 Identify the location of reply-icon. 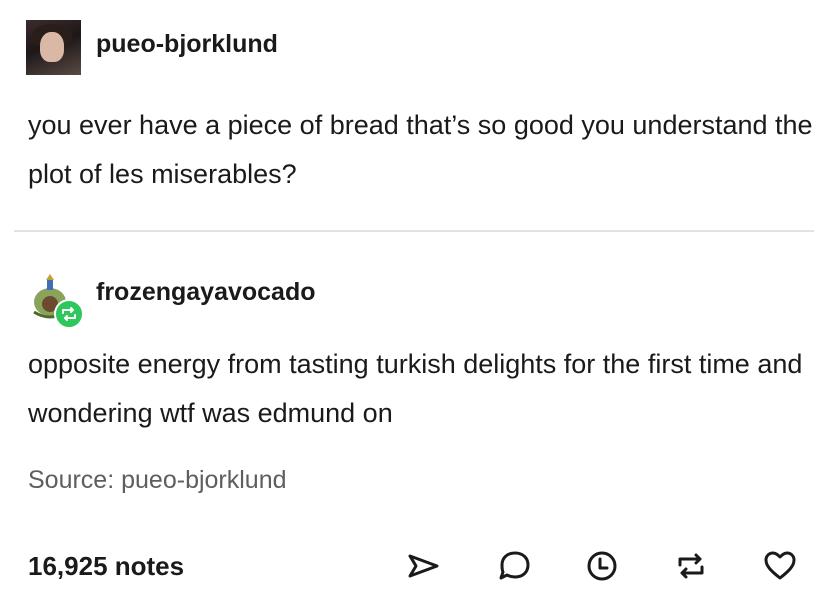
(514, 565).